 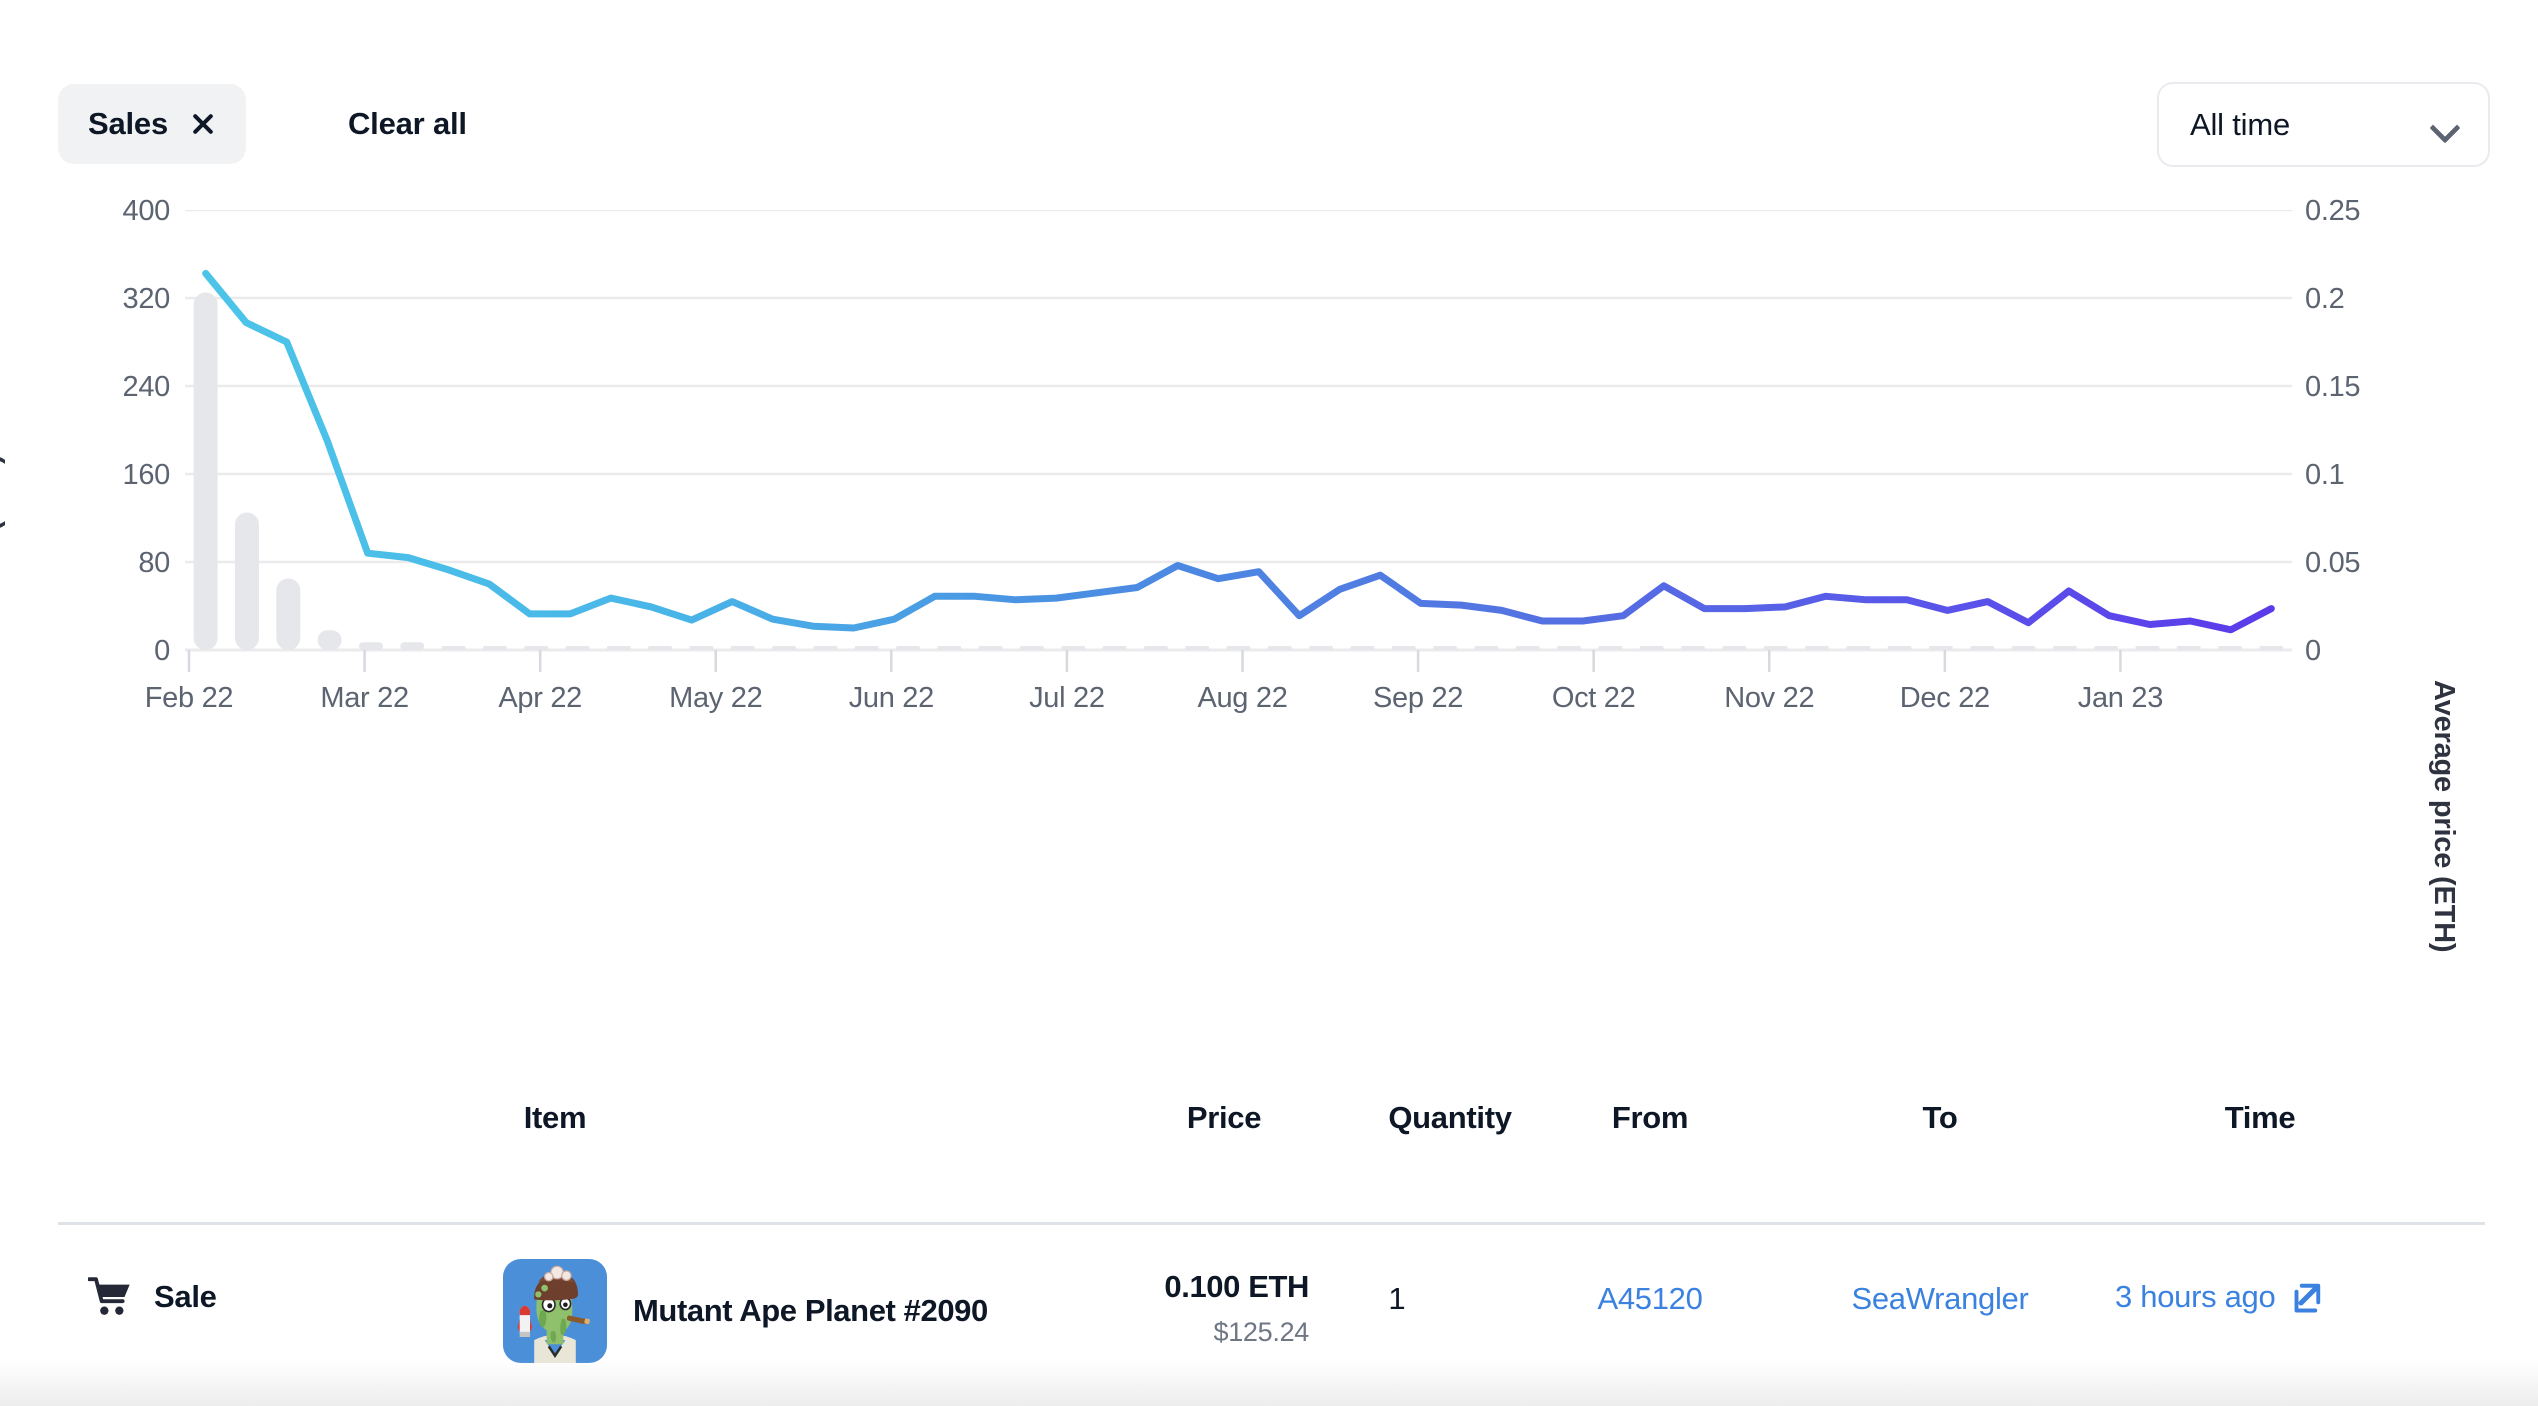 I want to click on x-axis-label: Jul 22, so click(x=1067, y=698).